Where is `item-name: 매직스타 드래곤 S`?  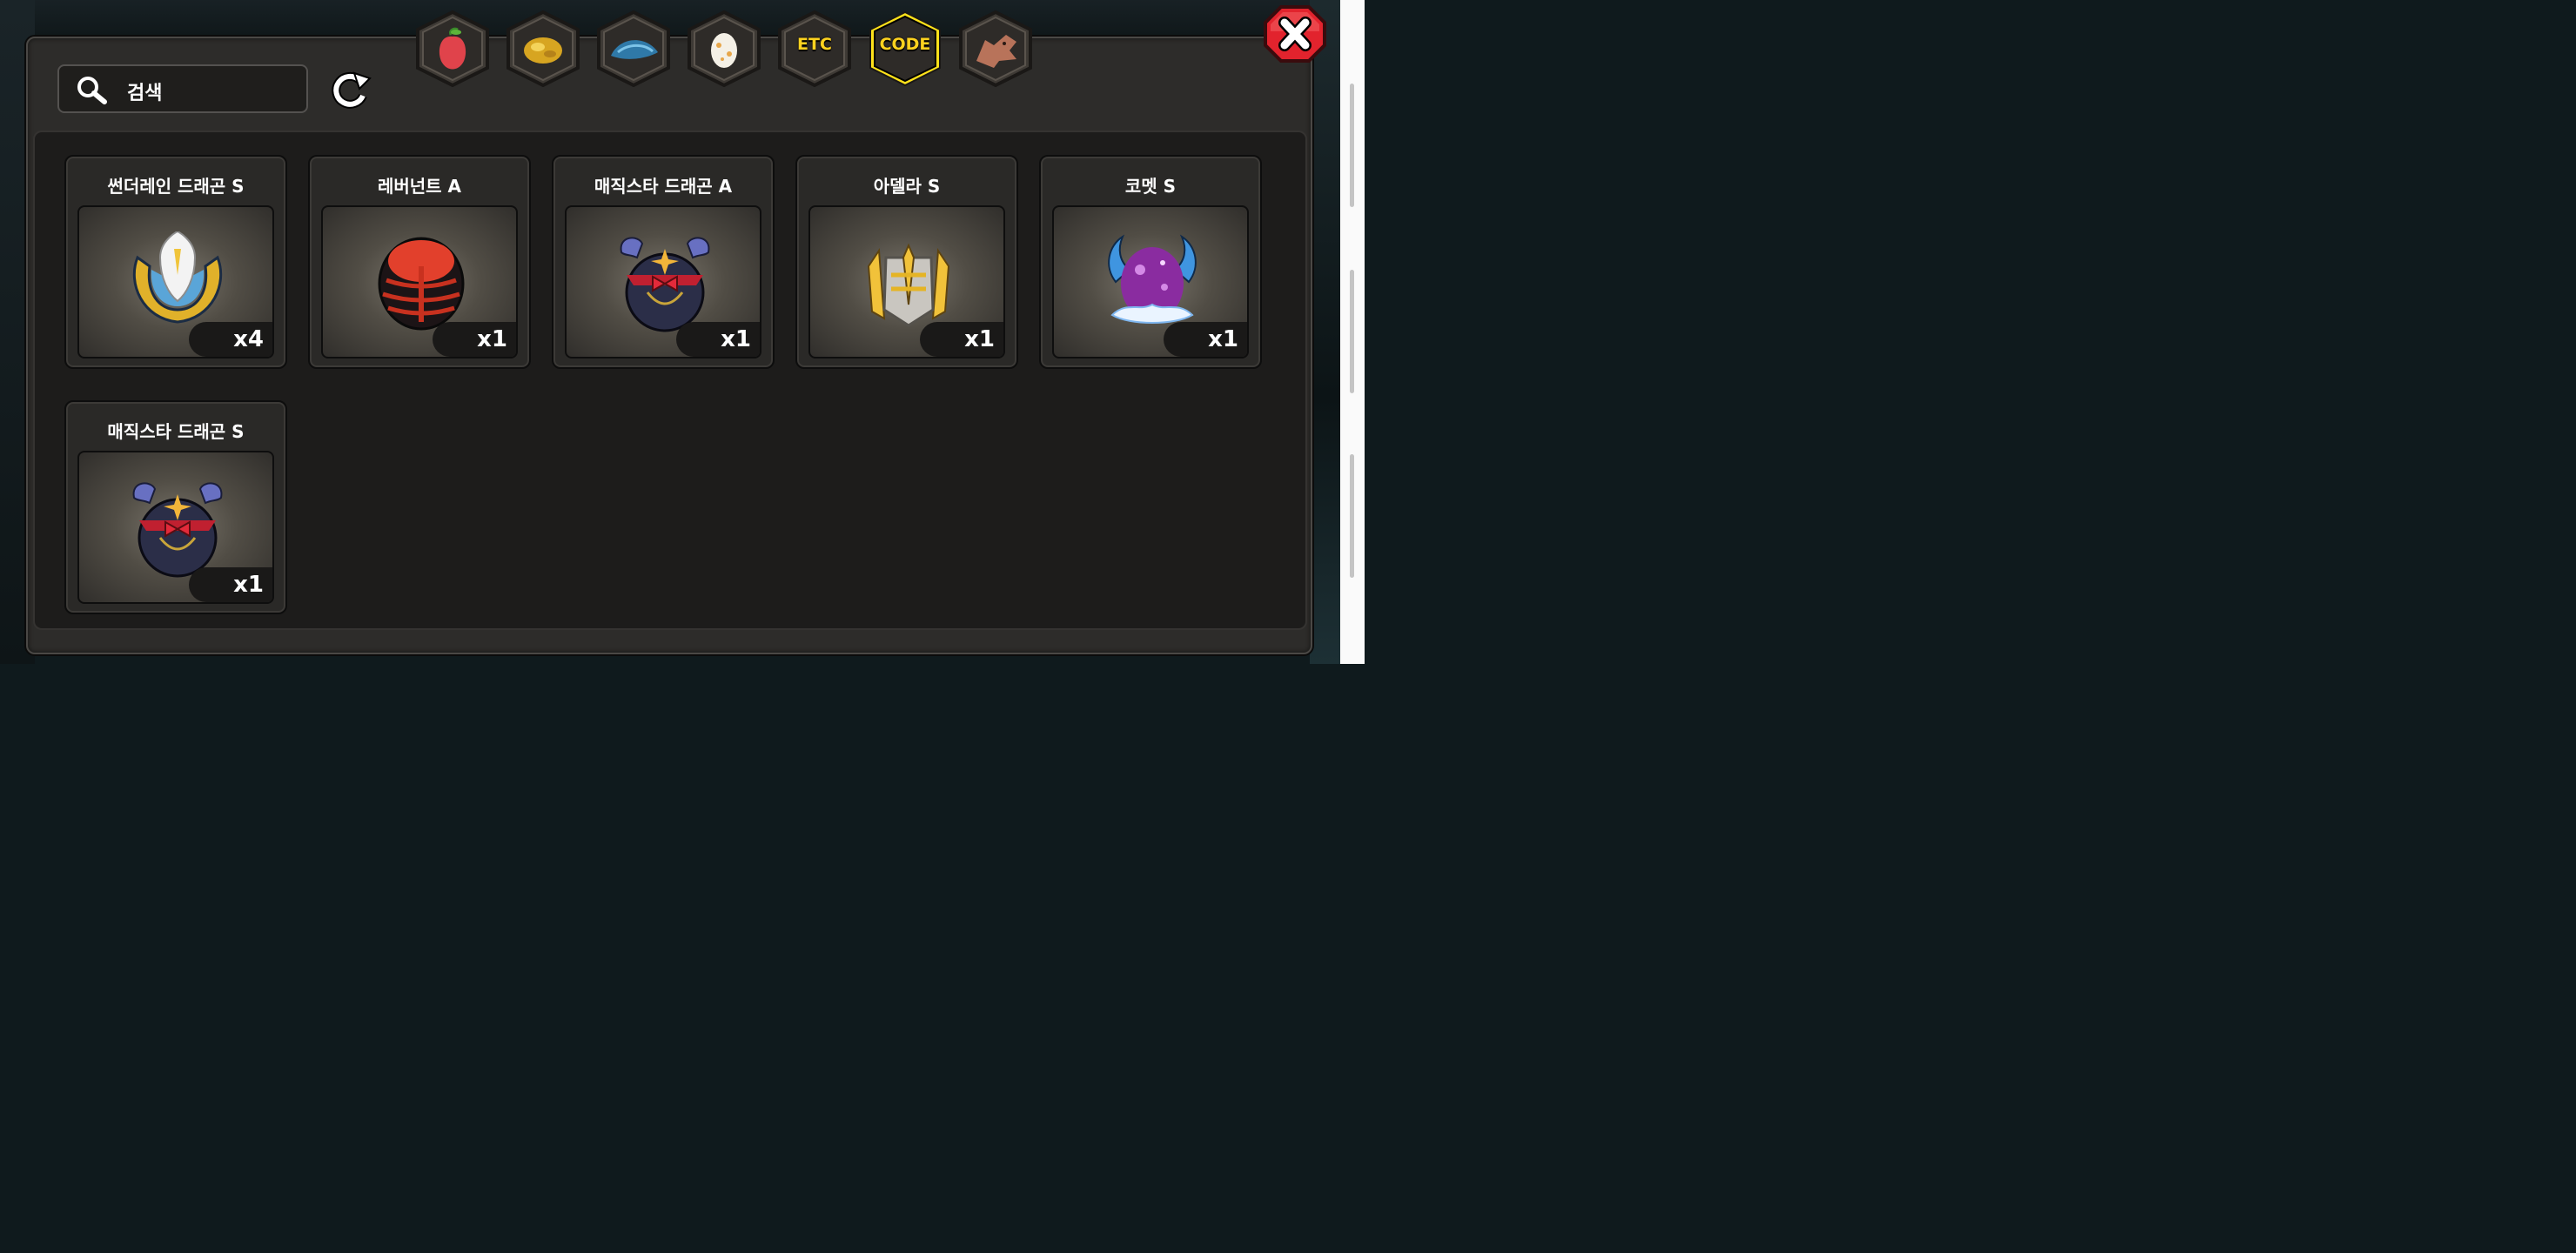
item-name: 매직스타 드래곤 S is located at coordinates (176, 431).